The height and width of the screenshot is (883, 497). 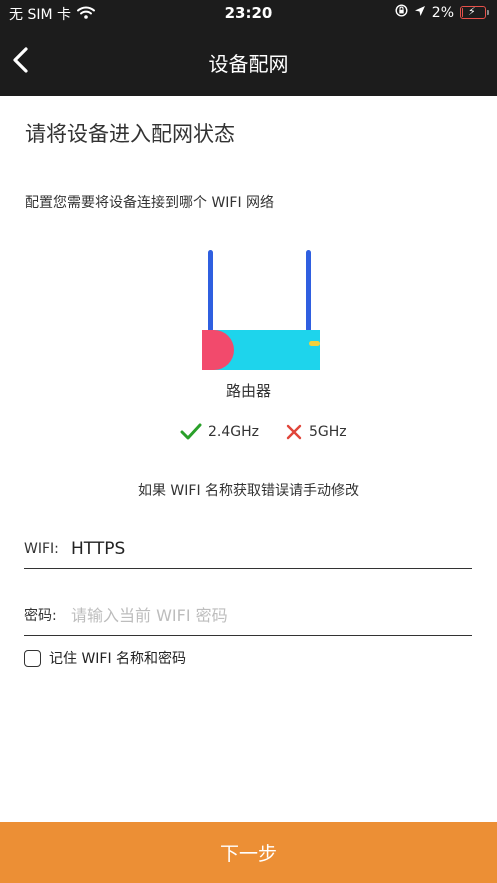 I want to click on battery-tip, so click(x=488, y=12).